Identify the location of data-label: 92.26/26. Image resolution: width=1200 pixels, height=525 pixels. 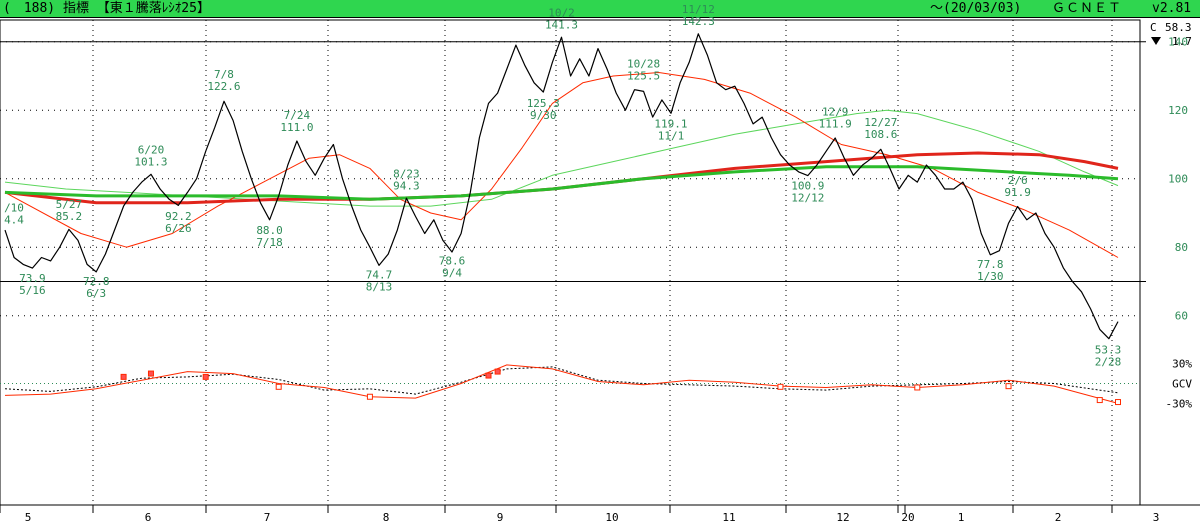
(178, 222).